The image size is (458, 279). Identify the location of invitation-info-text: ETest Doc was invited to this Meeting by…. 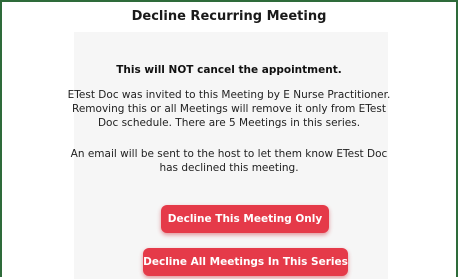
(229, 109).